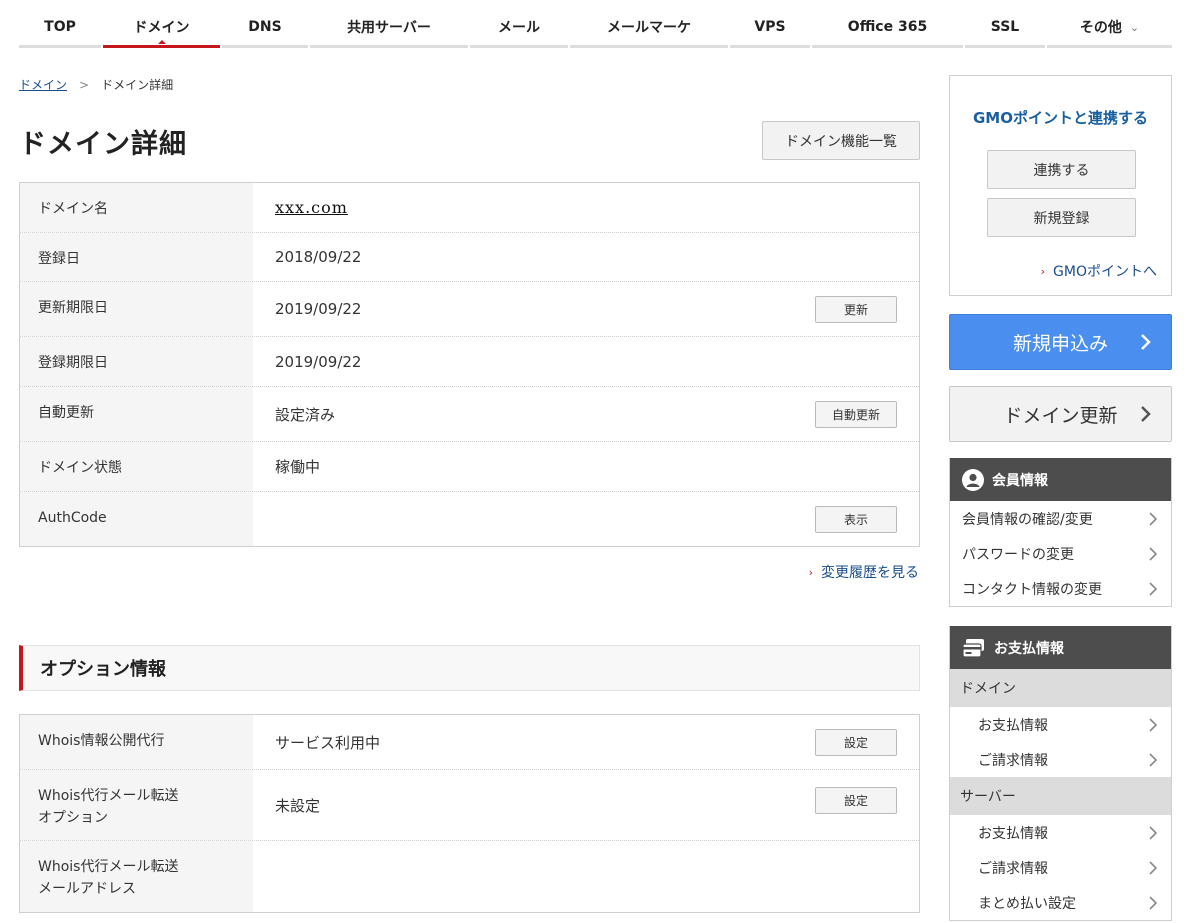 Image resolution: width=1200 pixels, height=923 pixels. I want to click on auto-renew-value: 設定済み, so click(305, 414).